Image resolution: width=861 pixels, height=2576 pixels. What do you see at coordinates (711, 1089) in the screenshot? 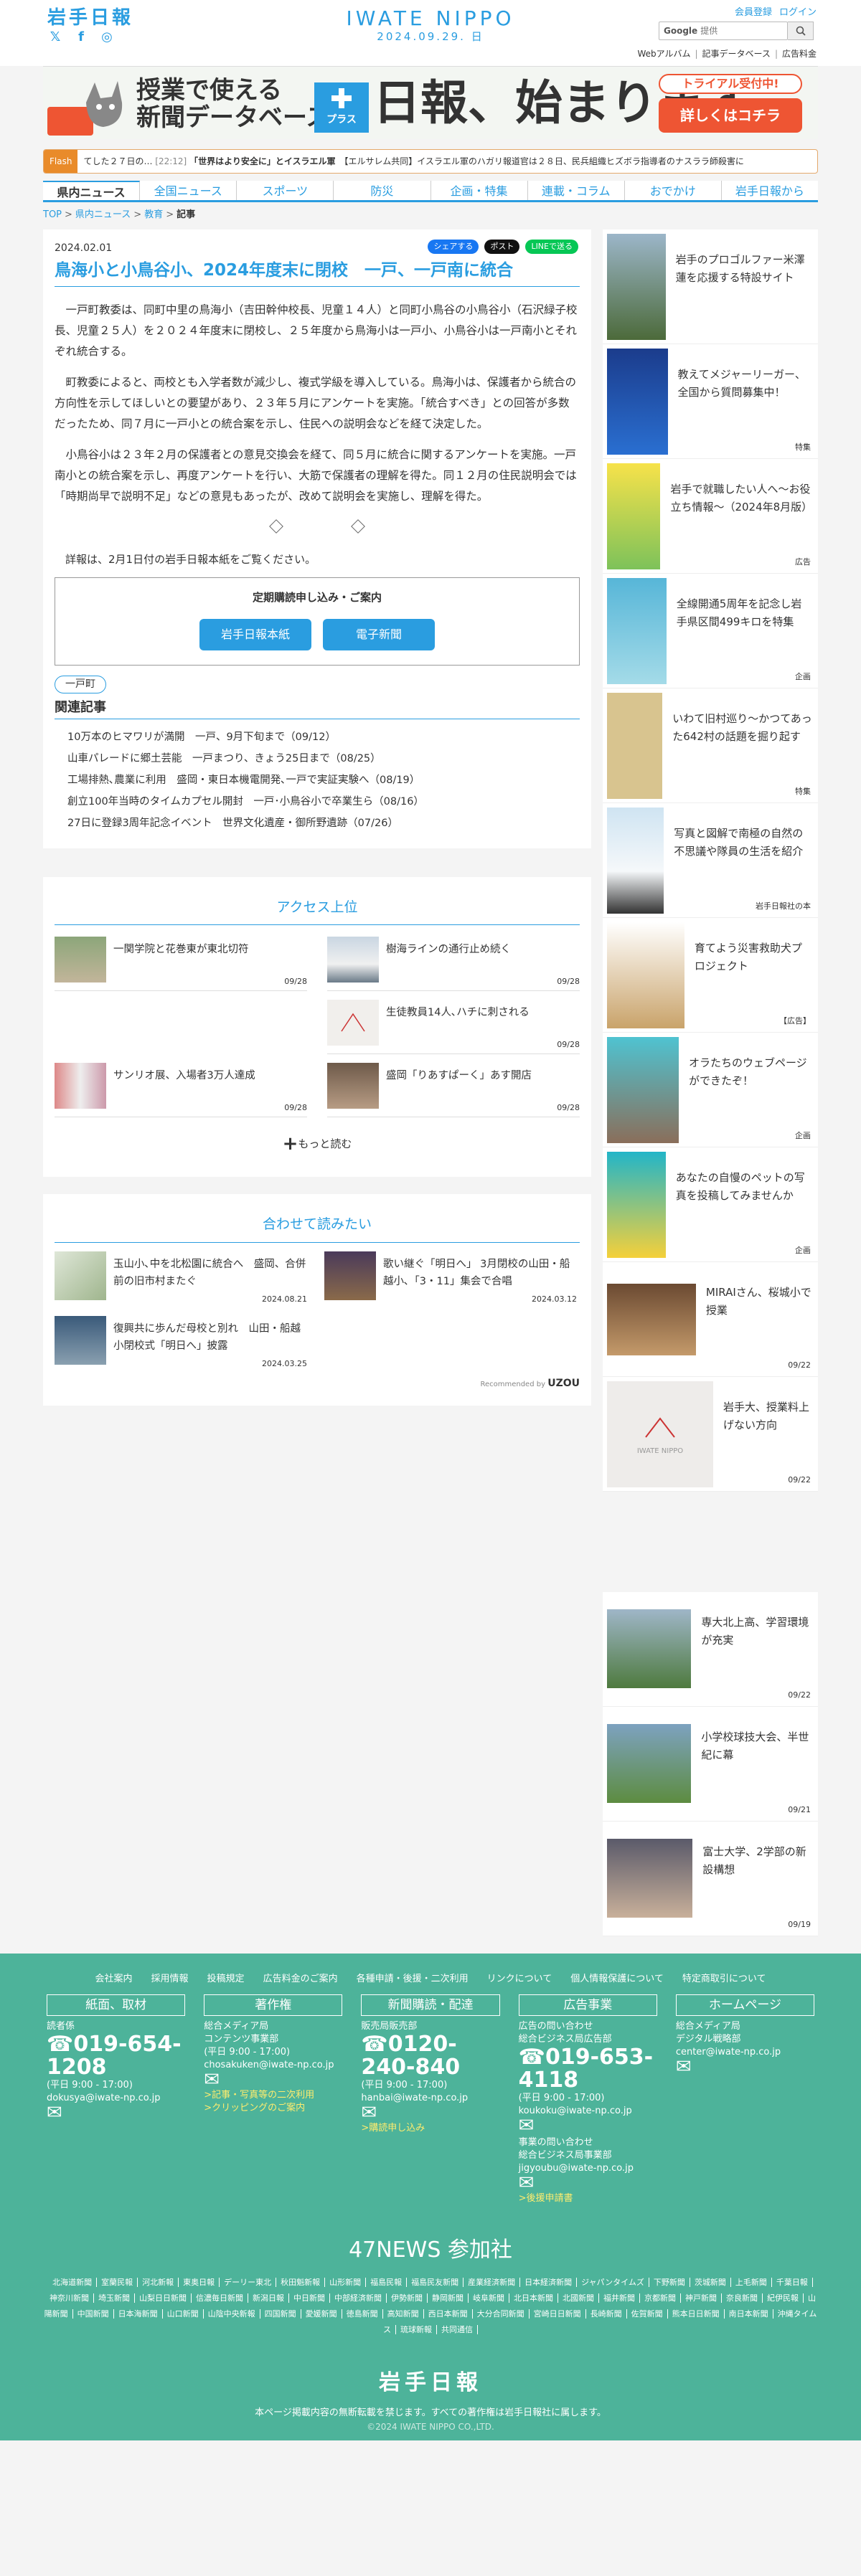
I see `sidebar-item: オラたちのウェブページができたぞ！ 企画` at bounding box center [711, 1089].